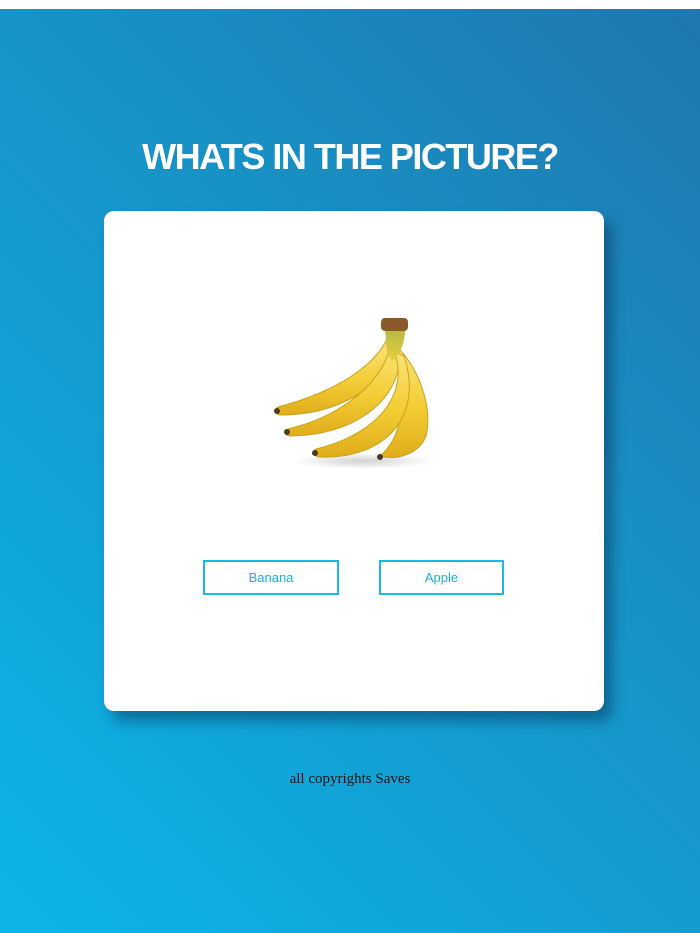 This screenshot has height=933, width=700. Describe the element at coordinates (350, 156) in the screenshot. I see `page-title: WHATS IN THE PICTURE?` at that location.